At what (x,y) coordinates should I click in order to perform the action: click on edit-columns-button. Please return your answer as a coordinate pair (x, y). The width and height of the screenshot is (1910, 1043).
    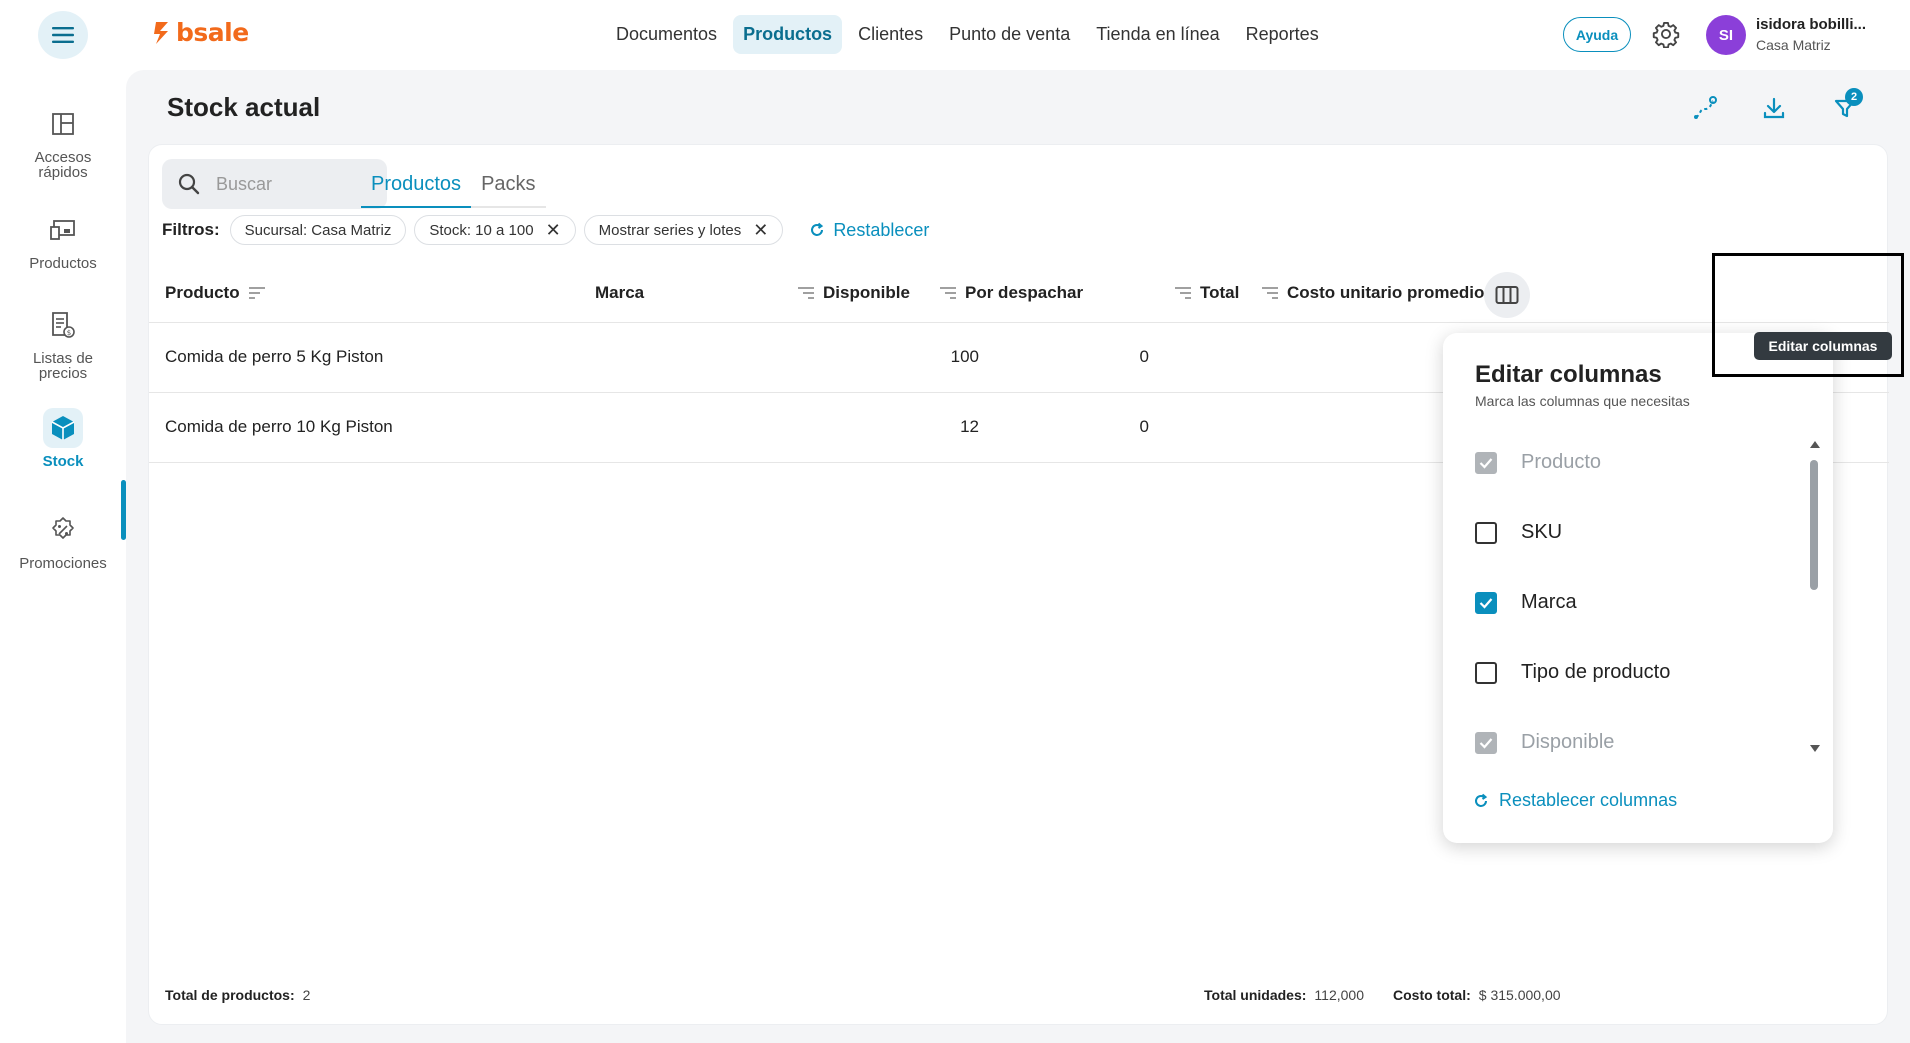
    Looking at the image, I should click on (1507, 295).